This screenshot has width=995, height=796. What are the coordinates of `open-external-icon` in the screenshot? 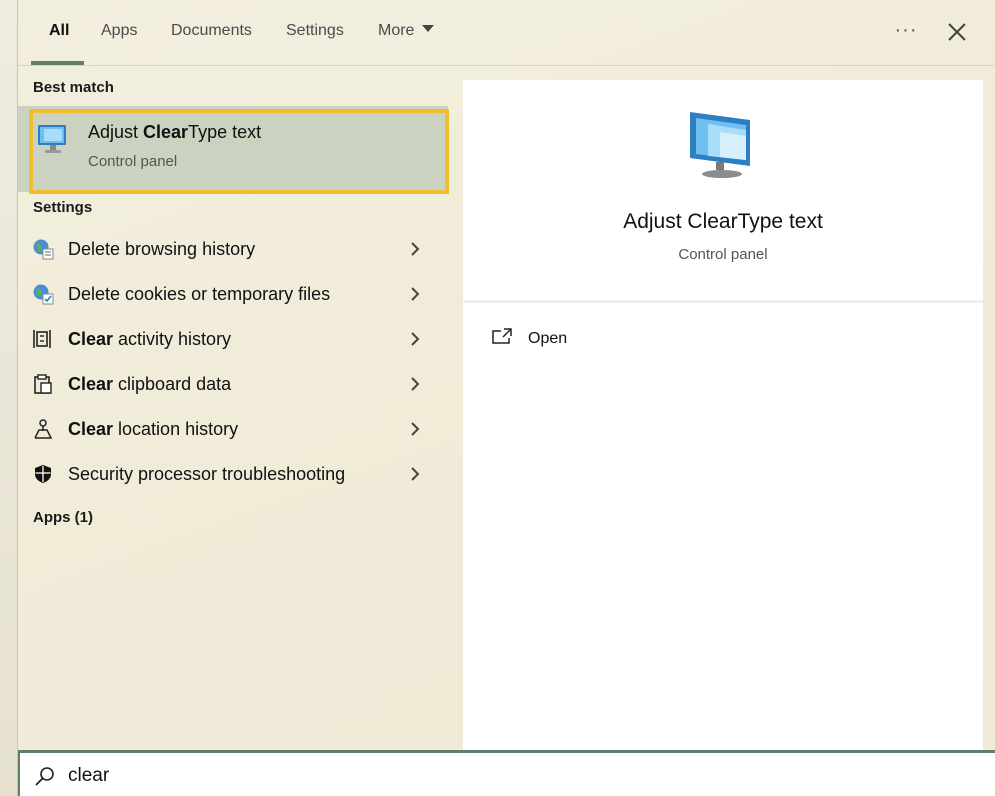 It's located at (502, 336).